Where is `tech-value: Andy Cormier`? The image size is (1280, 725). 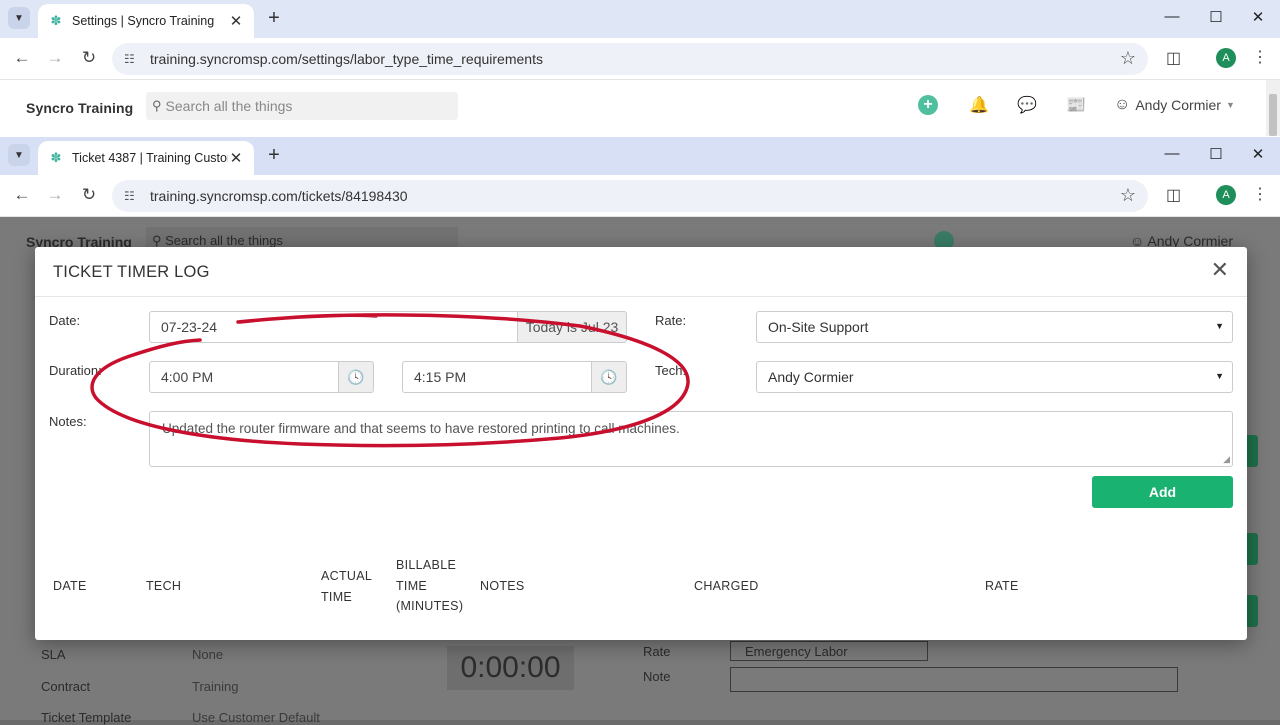
tech-value: Andy Cormier is located at coordinates (811, 377).